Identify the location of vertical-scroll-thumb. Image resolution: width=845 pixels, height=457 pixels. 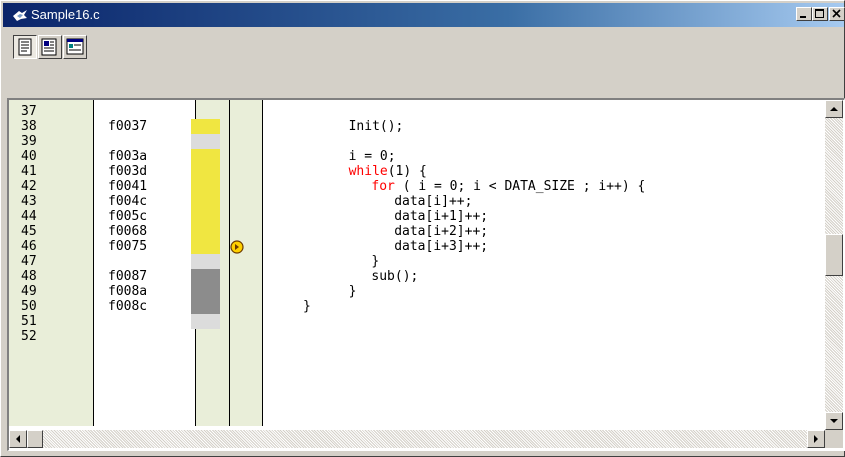
(834, 255).